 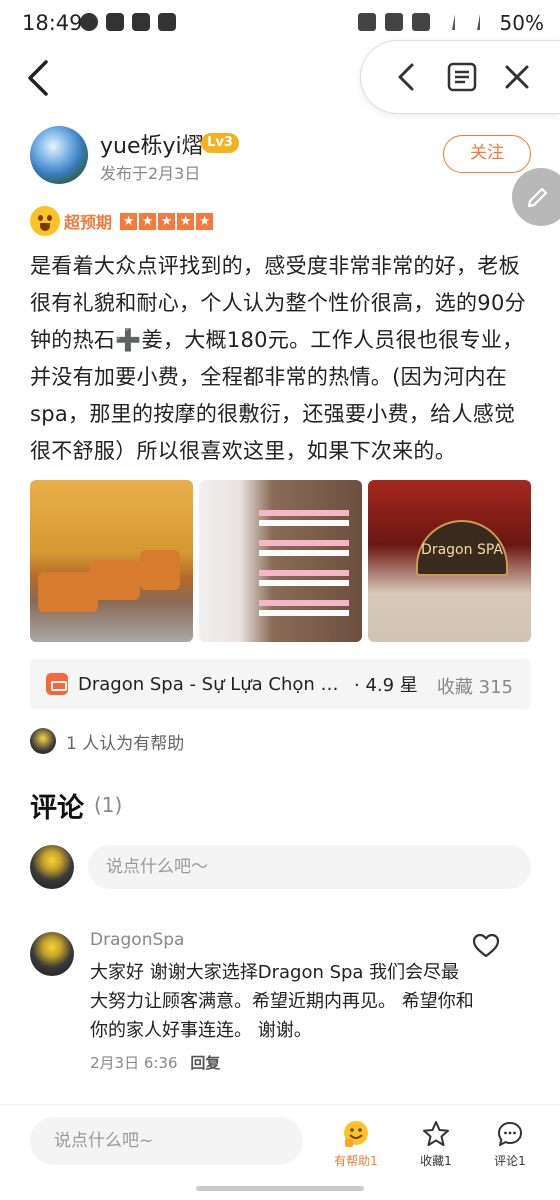 I want to click on pencil-icon, so click(x=537, y=197).